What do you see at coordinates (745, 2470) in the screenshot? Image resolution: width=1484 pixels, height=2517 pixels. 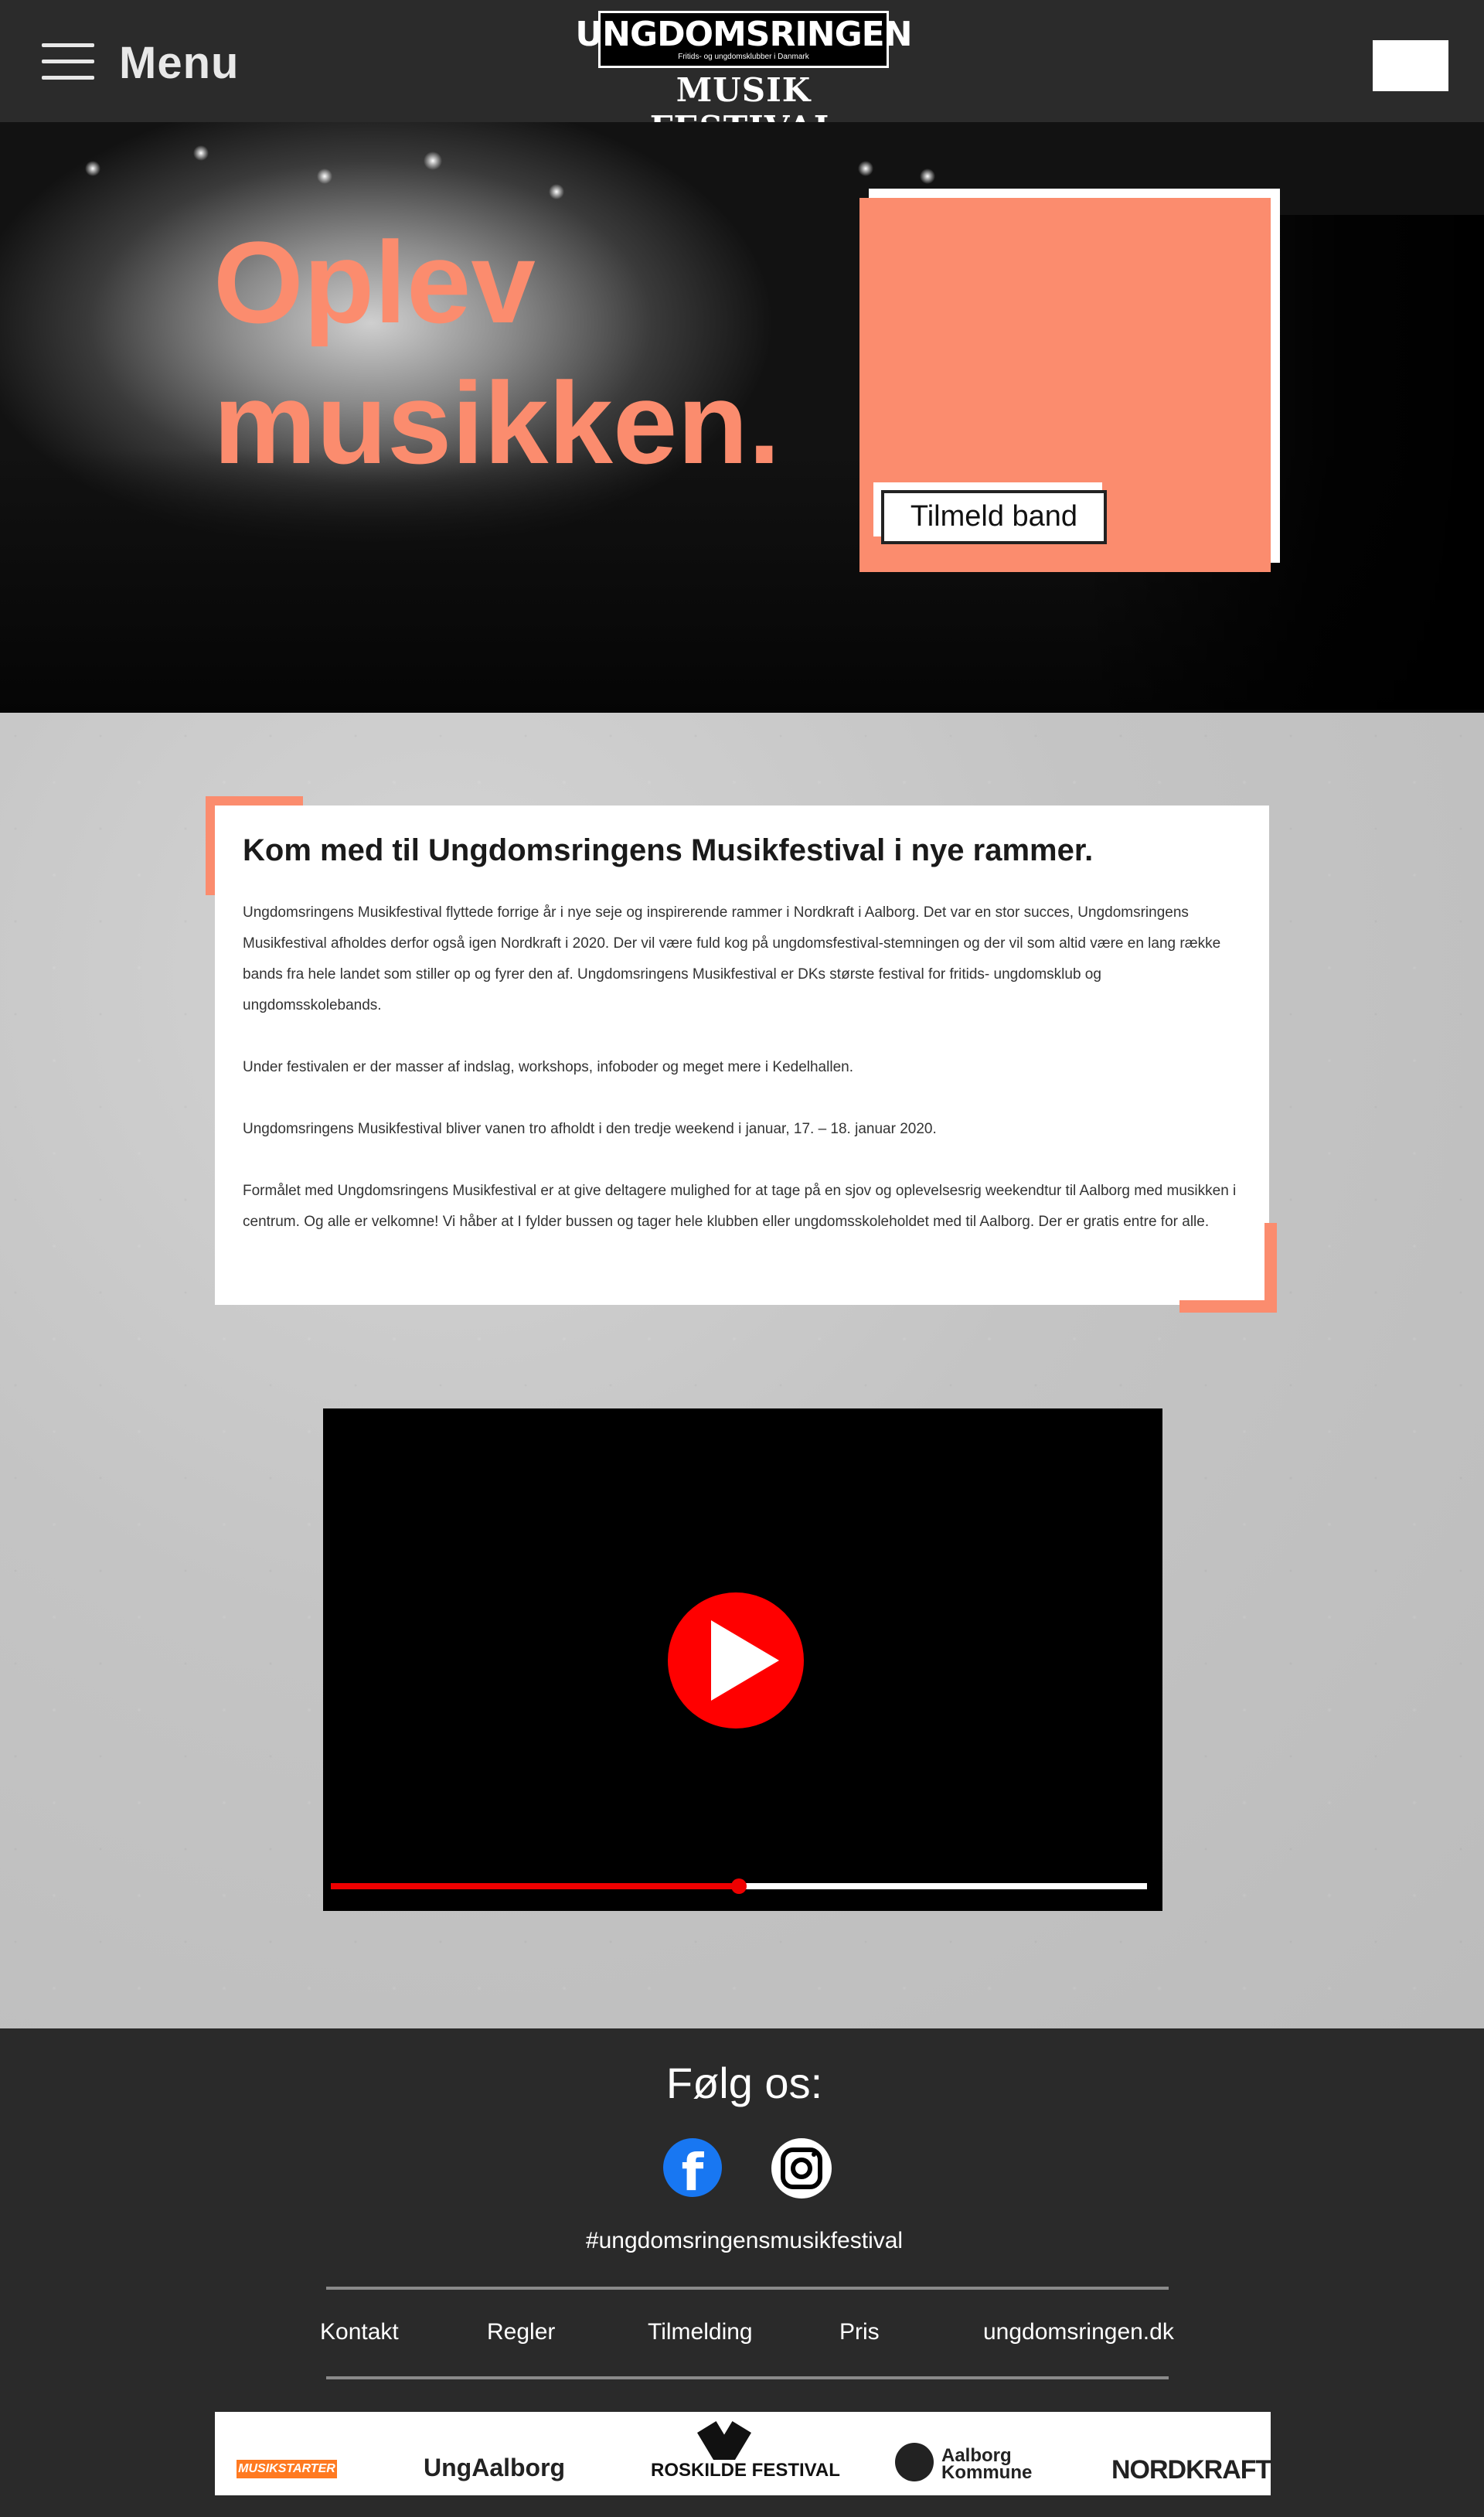 I see `sponsor-roskilde-festival: ROSKILDE FESTIVAL` at bounding box center [745, 2470].